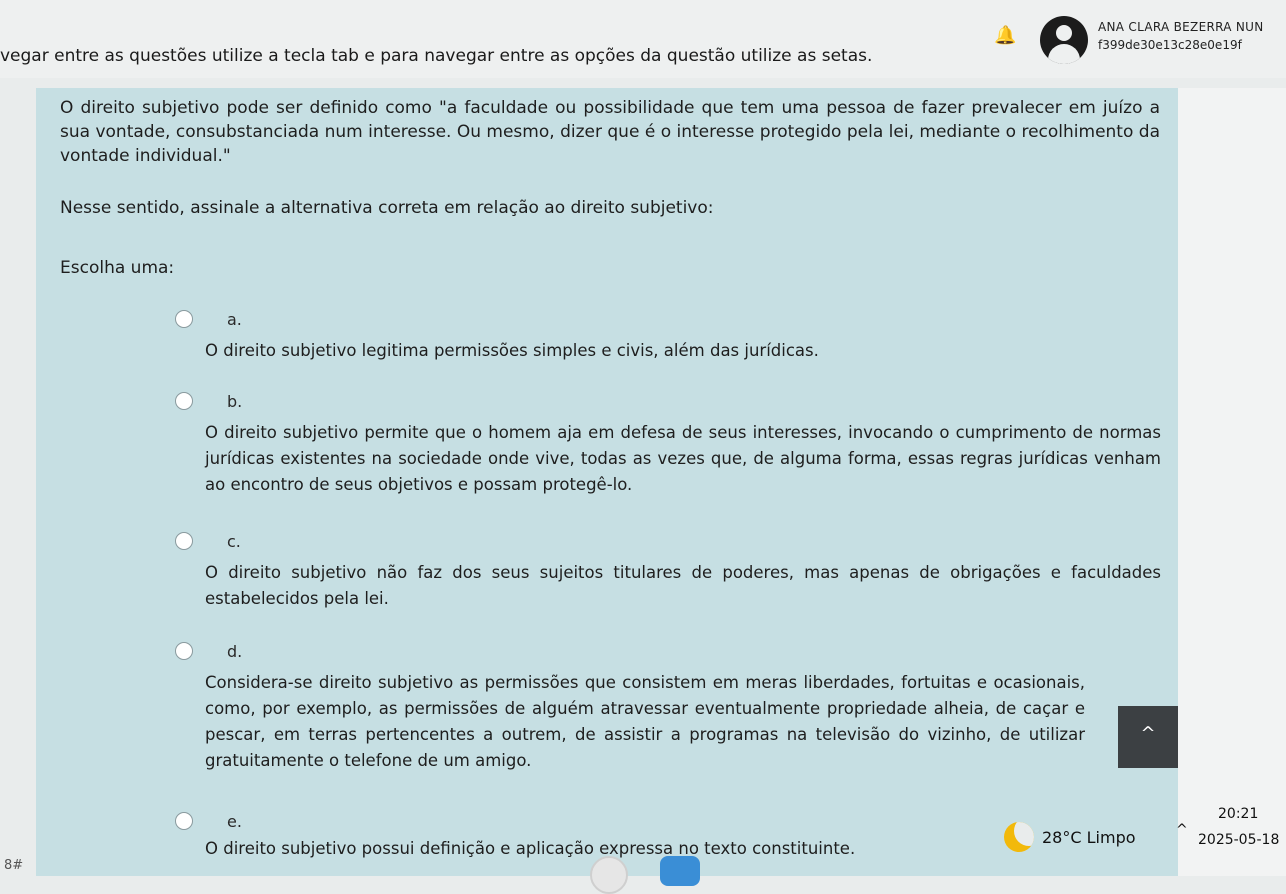 Image resolution: width=1286 pixels, height=894 pixels. What do you see at coordinates (1238, 814) in the screenshot?
I see `taskbar-time: 20:21` at bounding box center [1238, 814].